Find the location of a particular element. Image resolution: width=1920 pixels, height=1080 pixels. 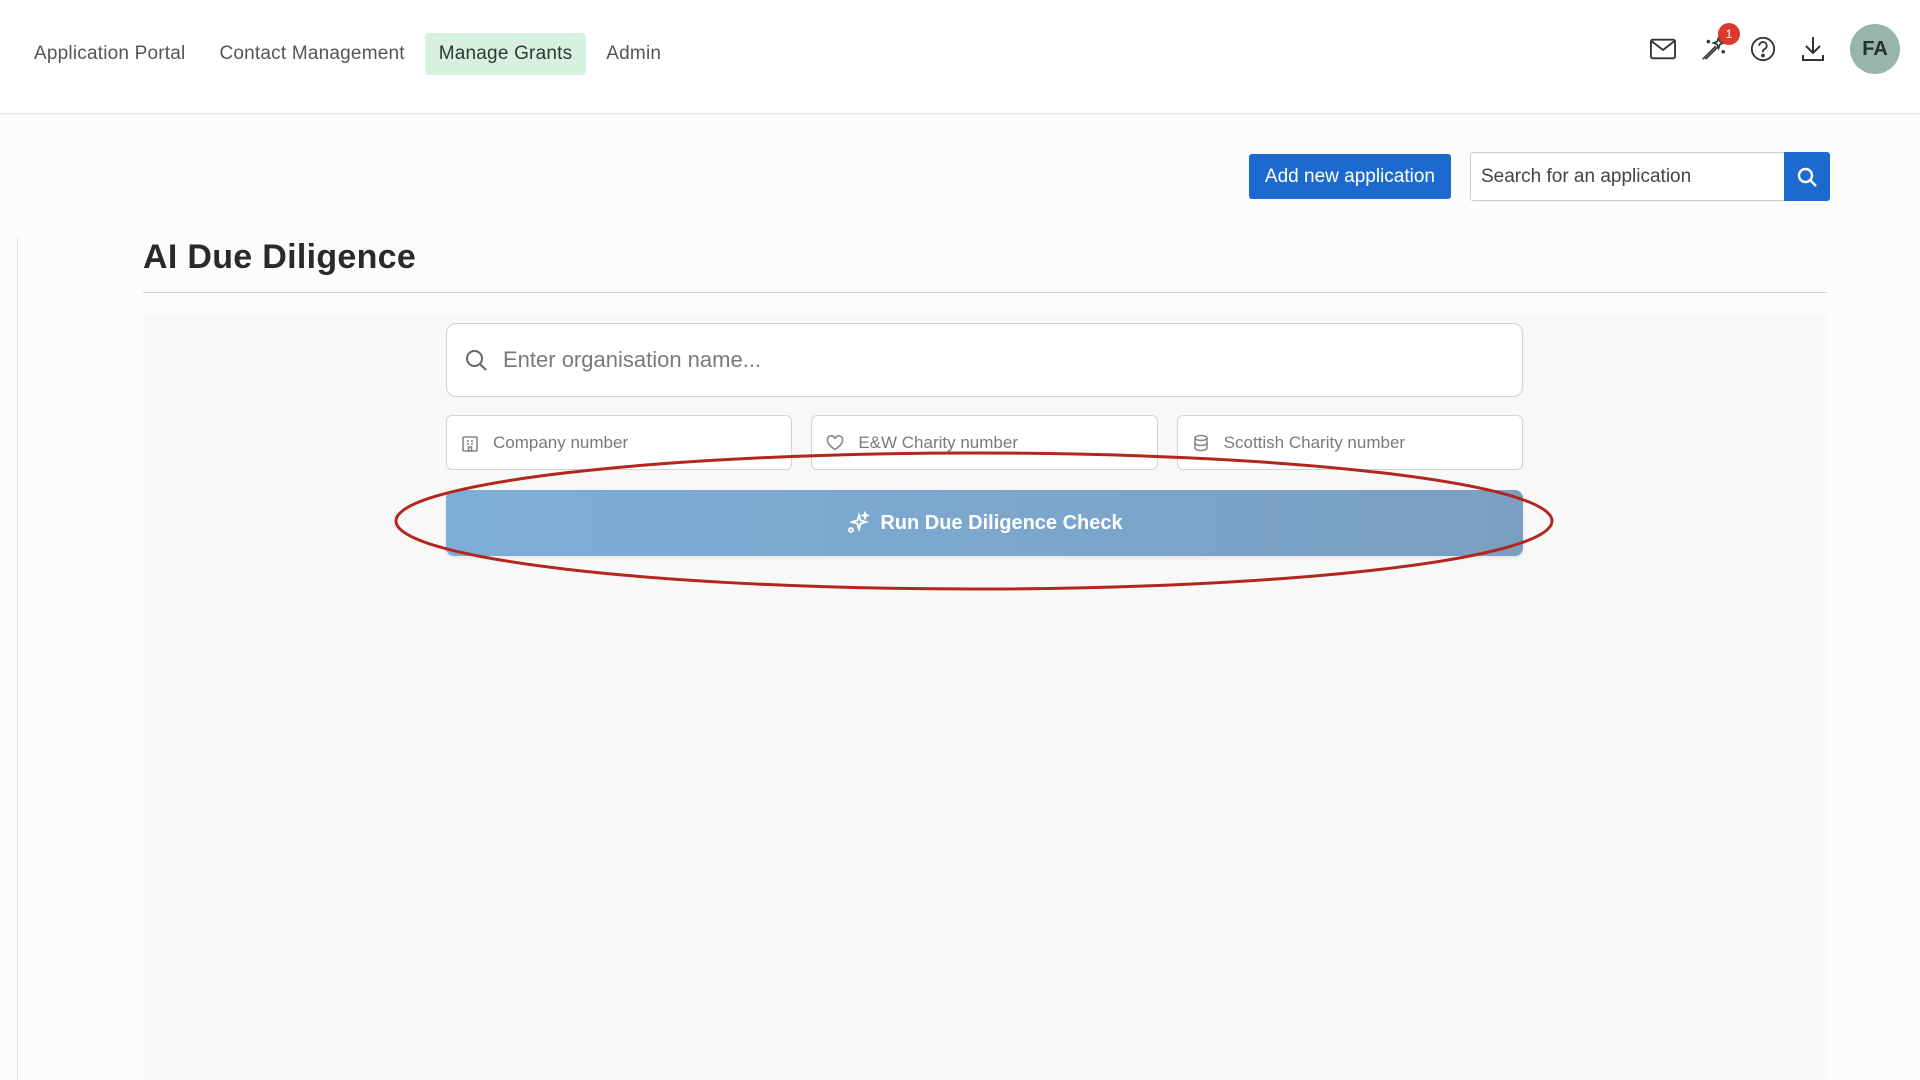

database-icon is located at coordinates (1200, 442).